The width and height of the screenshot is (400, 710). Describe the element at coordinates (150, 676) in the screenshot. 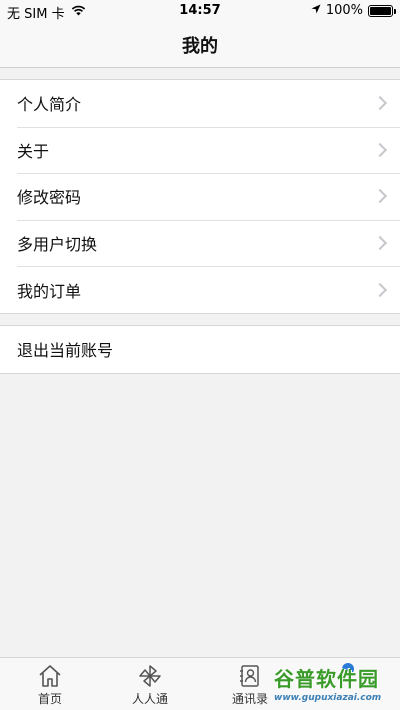

I see `pinwheel-icon` at that location.